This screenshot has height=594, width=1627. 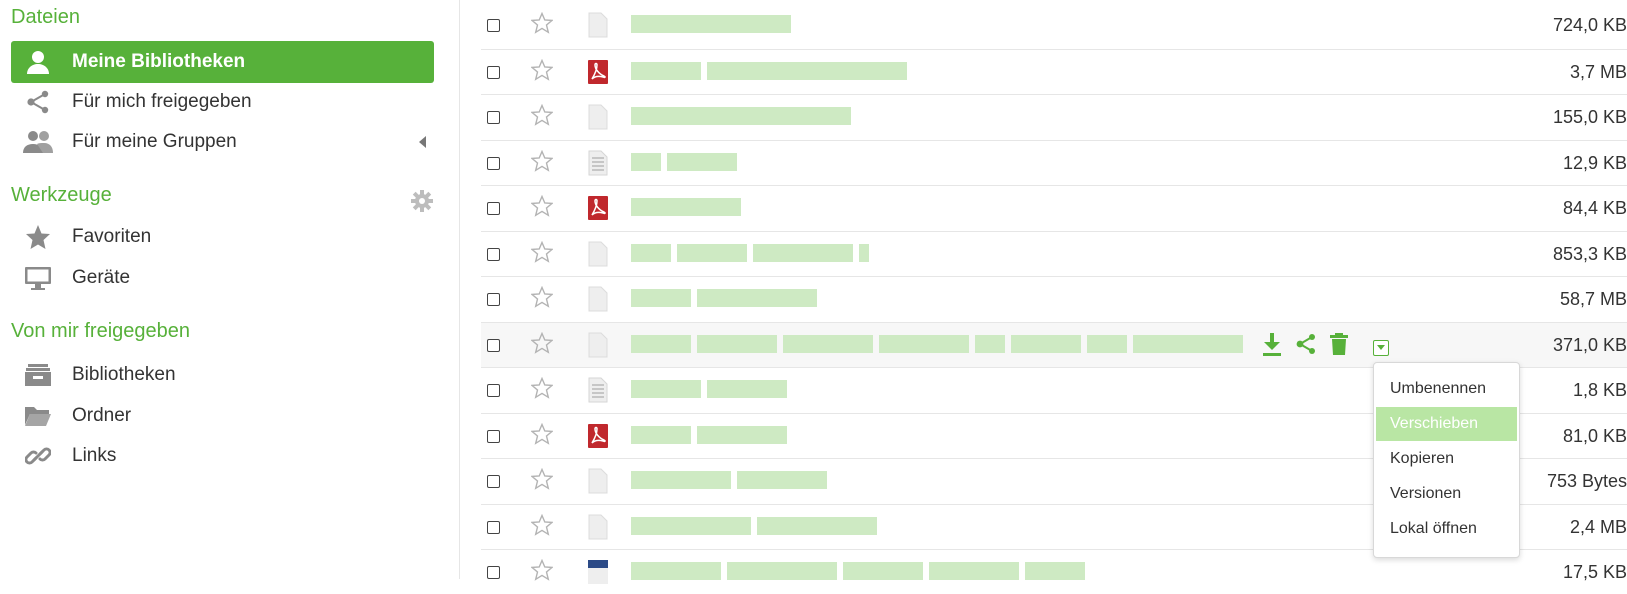 I want to click on nav-links: Links, so click(x=222, y=456).